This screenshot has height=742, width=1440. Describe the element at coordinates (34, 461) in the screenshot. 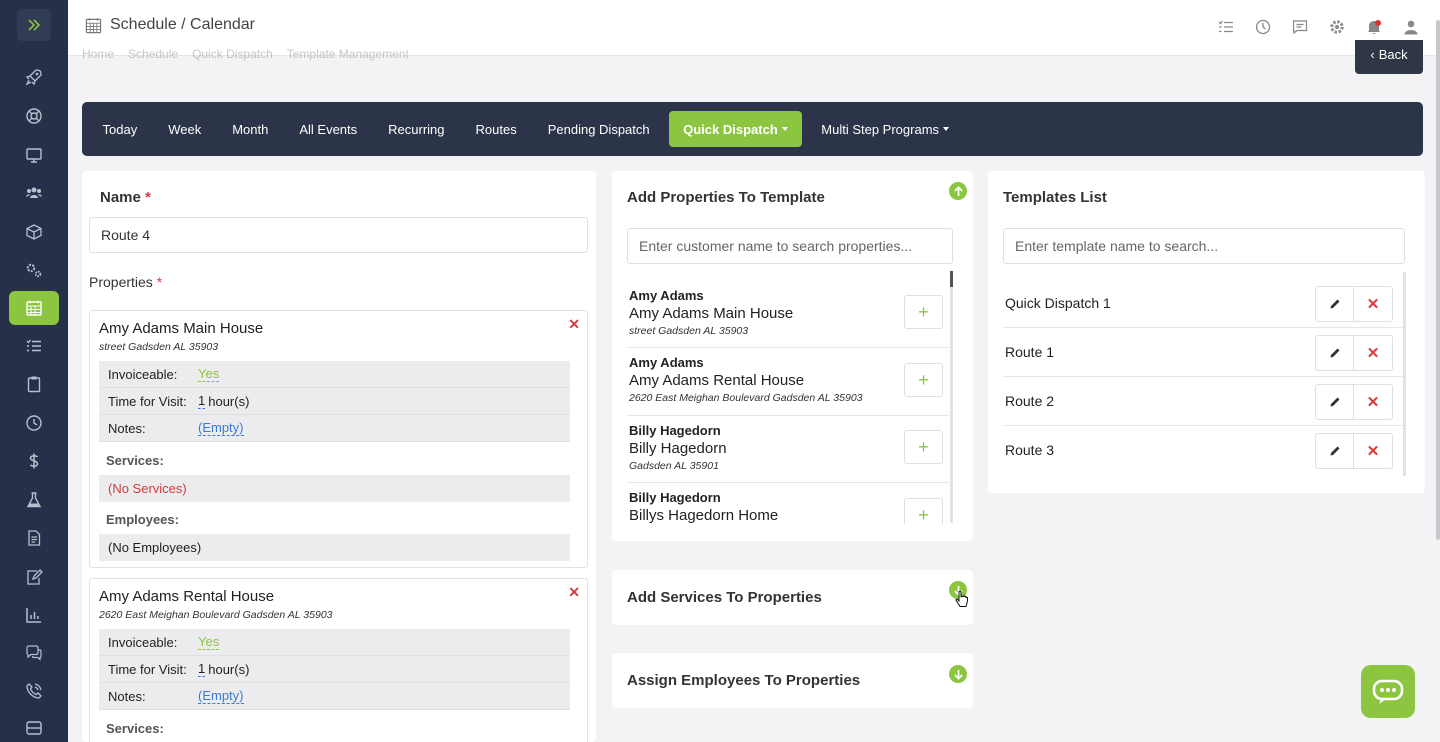

I see `sidebar-item-billing` at that location.